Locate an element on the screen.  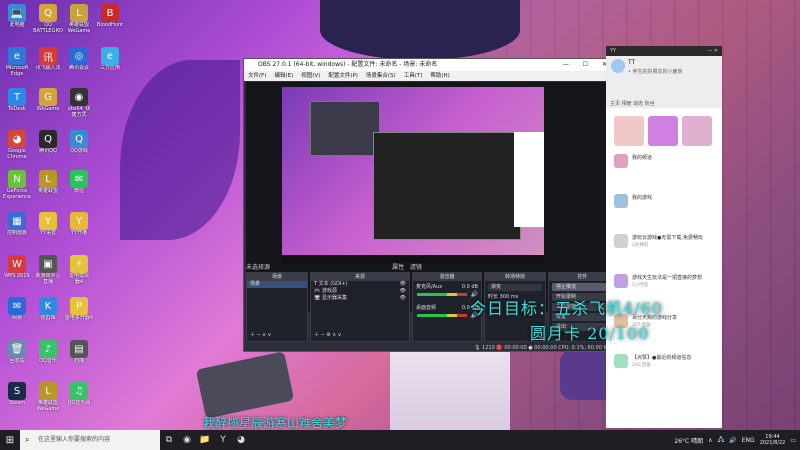
desktop-icon: e 三方应用 is located at coordinates (110, 59).